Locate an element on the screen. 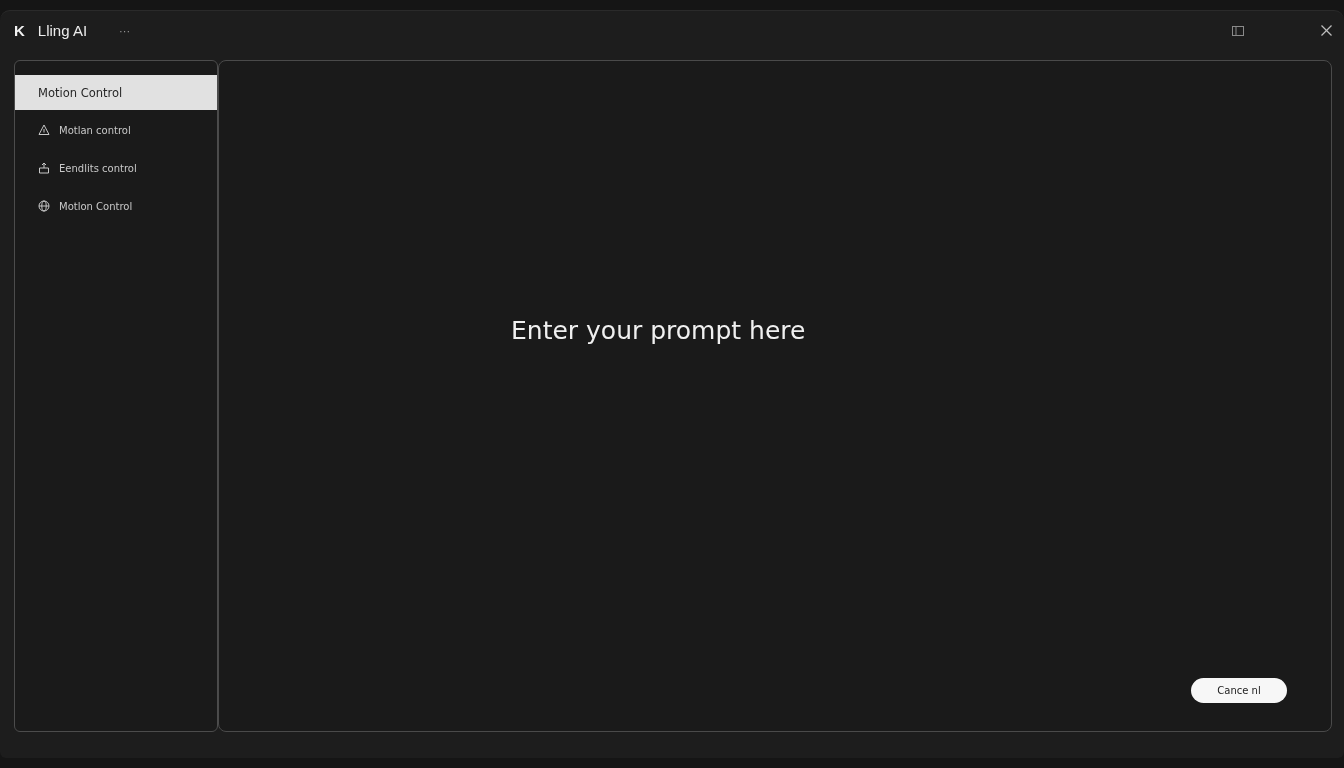 Image resolution: width=1344 pixels, height=768 pixels. more-menu-button: ··· is located at coordinates (125, 30).